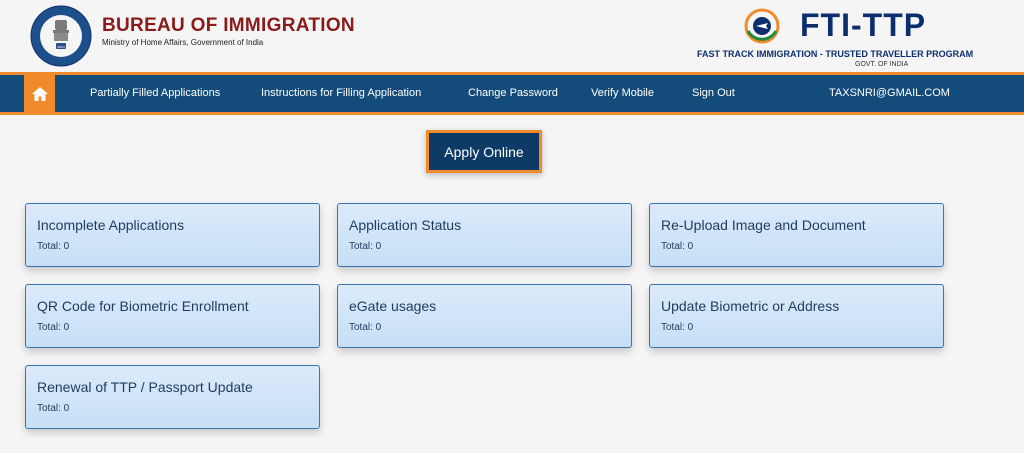  I want to click on nav-verify-mobile: Verify Mobile, so click(622, 93).